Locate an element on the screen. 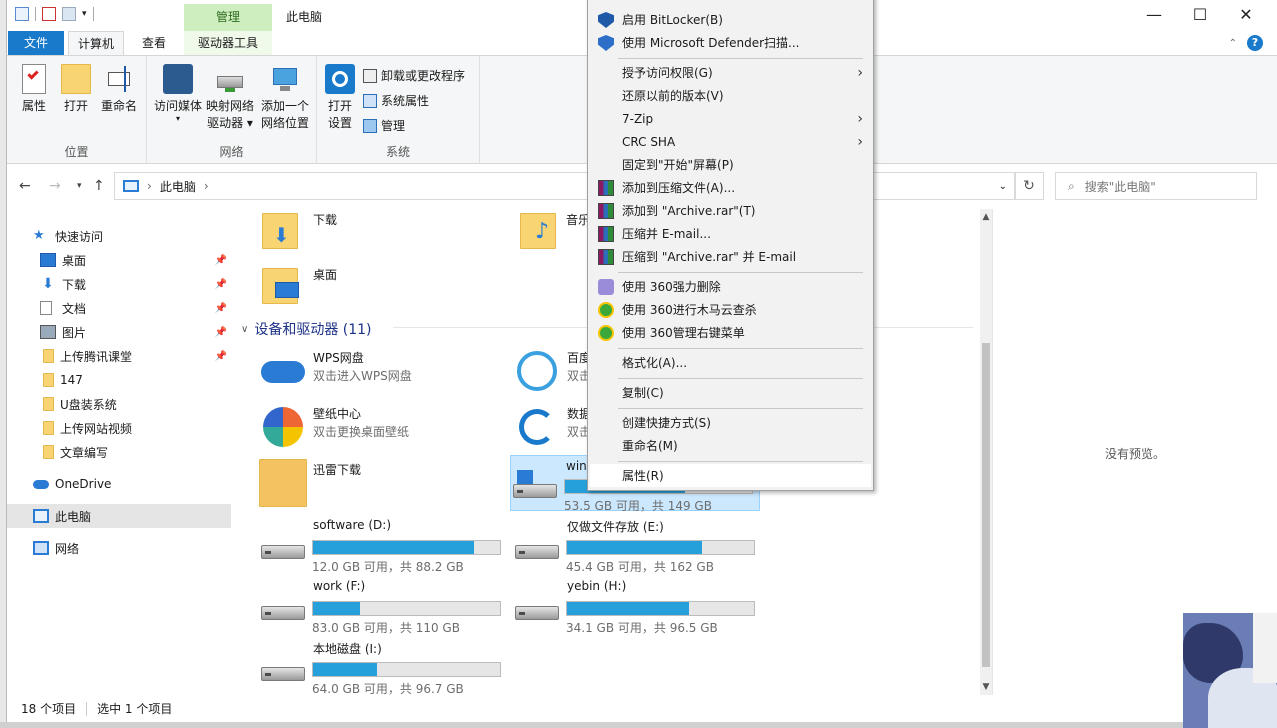  add-network-location-button: 添加一个 网络位置 is located at coordinates (285, 98).